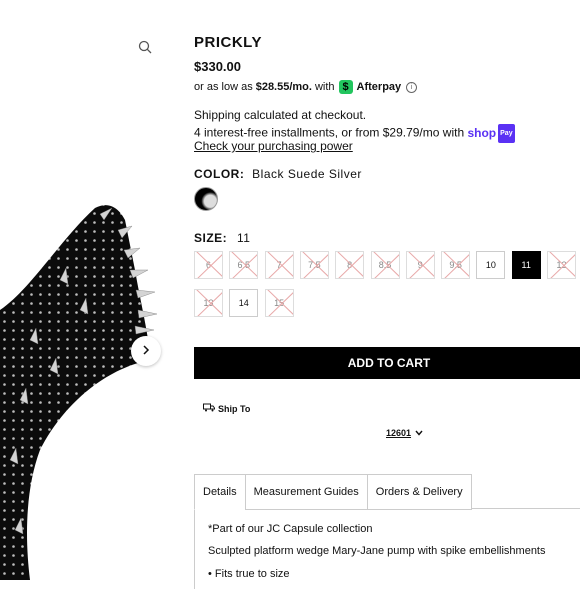 The height and width of the screenshot is (589, 580). Describe the element at coordinates (412, 87) in the screenshot. I see `info-icon: i` at that location.